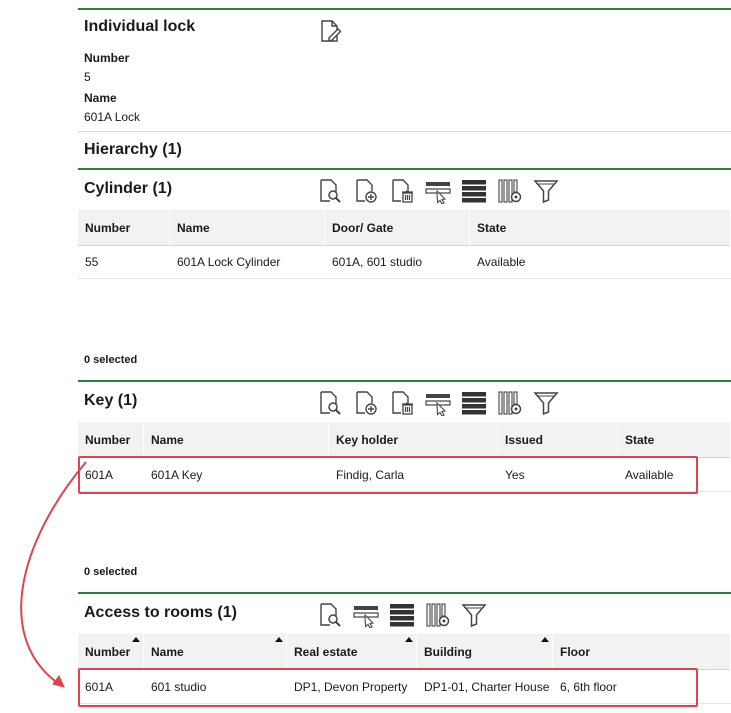  What do you see at coordinates (413, 440) in the screenshot?
I see `column-header-key-holder: Key holder` at bounding box center [413, 440].